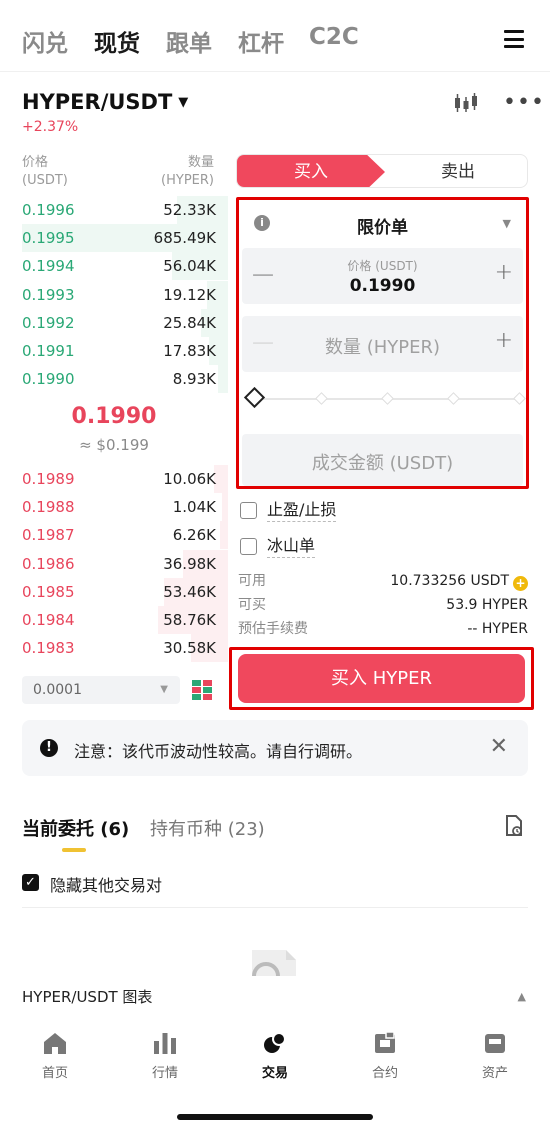 This screenshot has width=550, height=1133. Describe the element at coordinates (114, 479) in the screenshot. I see `bid-row: 0.1989 10.06K` at that location.